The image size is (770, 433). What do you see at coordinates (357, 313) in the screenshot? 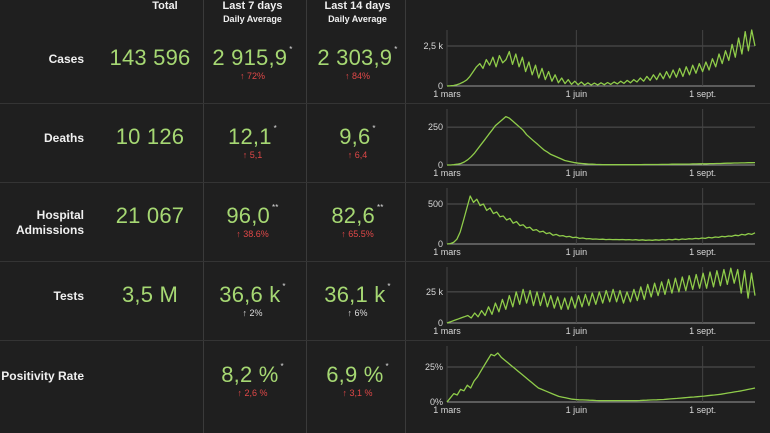
I see `avg14-change: ↑ 6%` at bounding box center [357, 313].